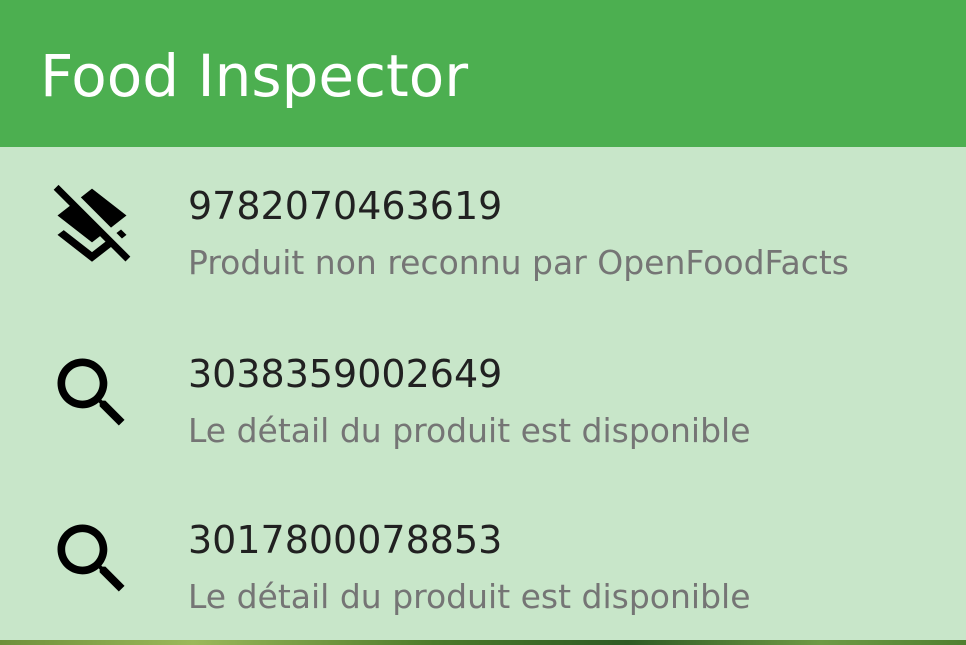  What do you see at coordinates (254, 76) in the screenshot?
I see `app-title: Food Inspector` at bounding box center [254, 76].